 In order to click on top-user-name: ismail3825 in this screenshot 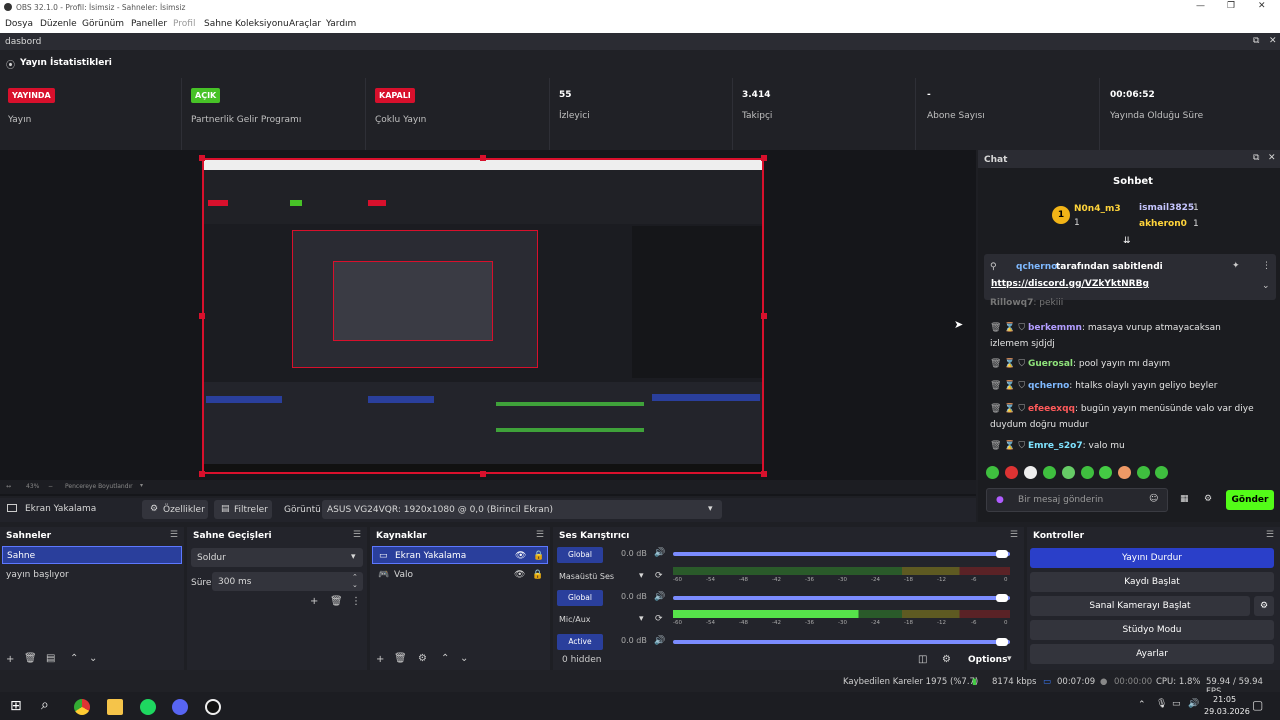, I will do `click(1166, 208)`.